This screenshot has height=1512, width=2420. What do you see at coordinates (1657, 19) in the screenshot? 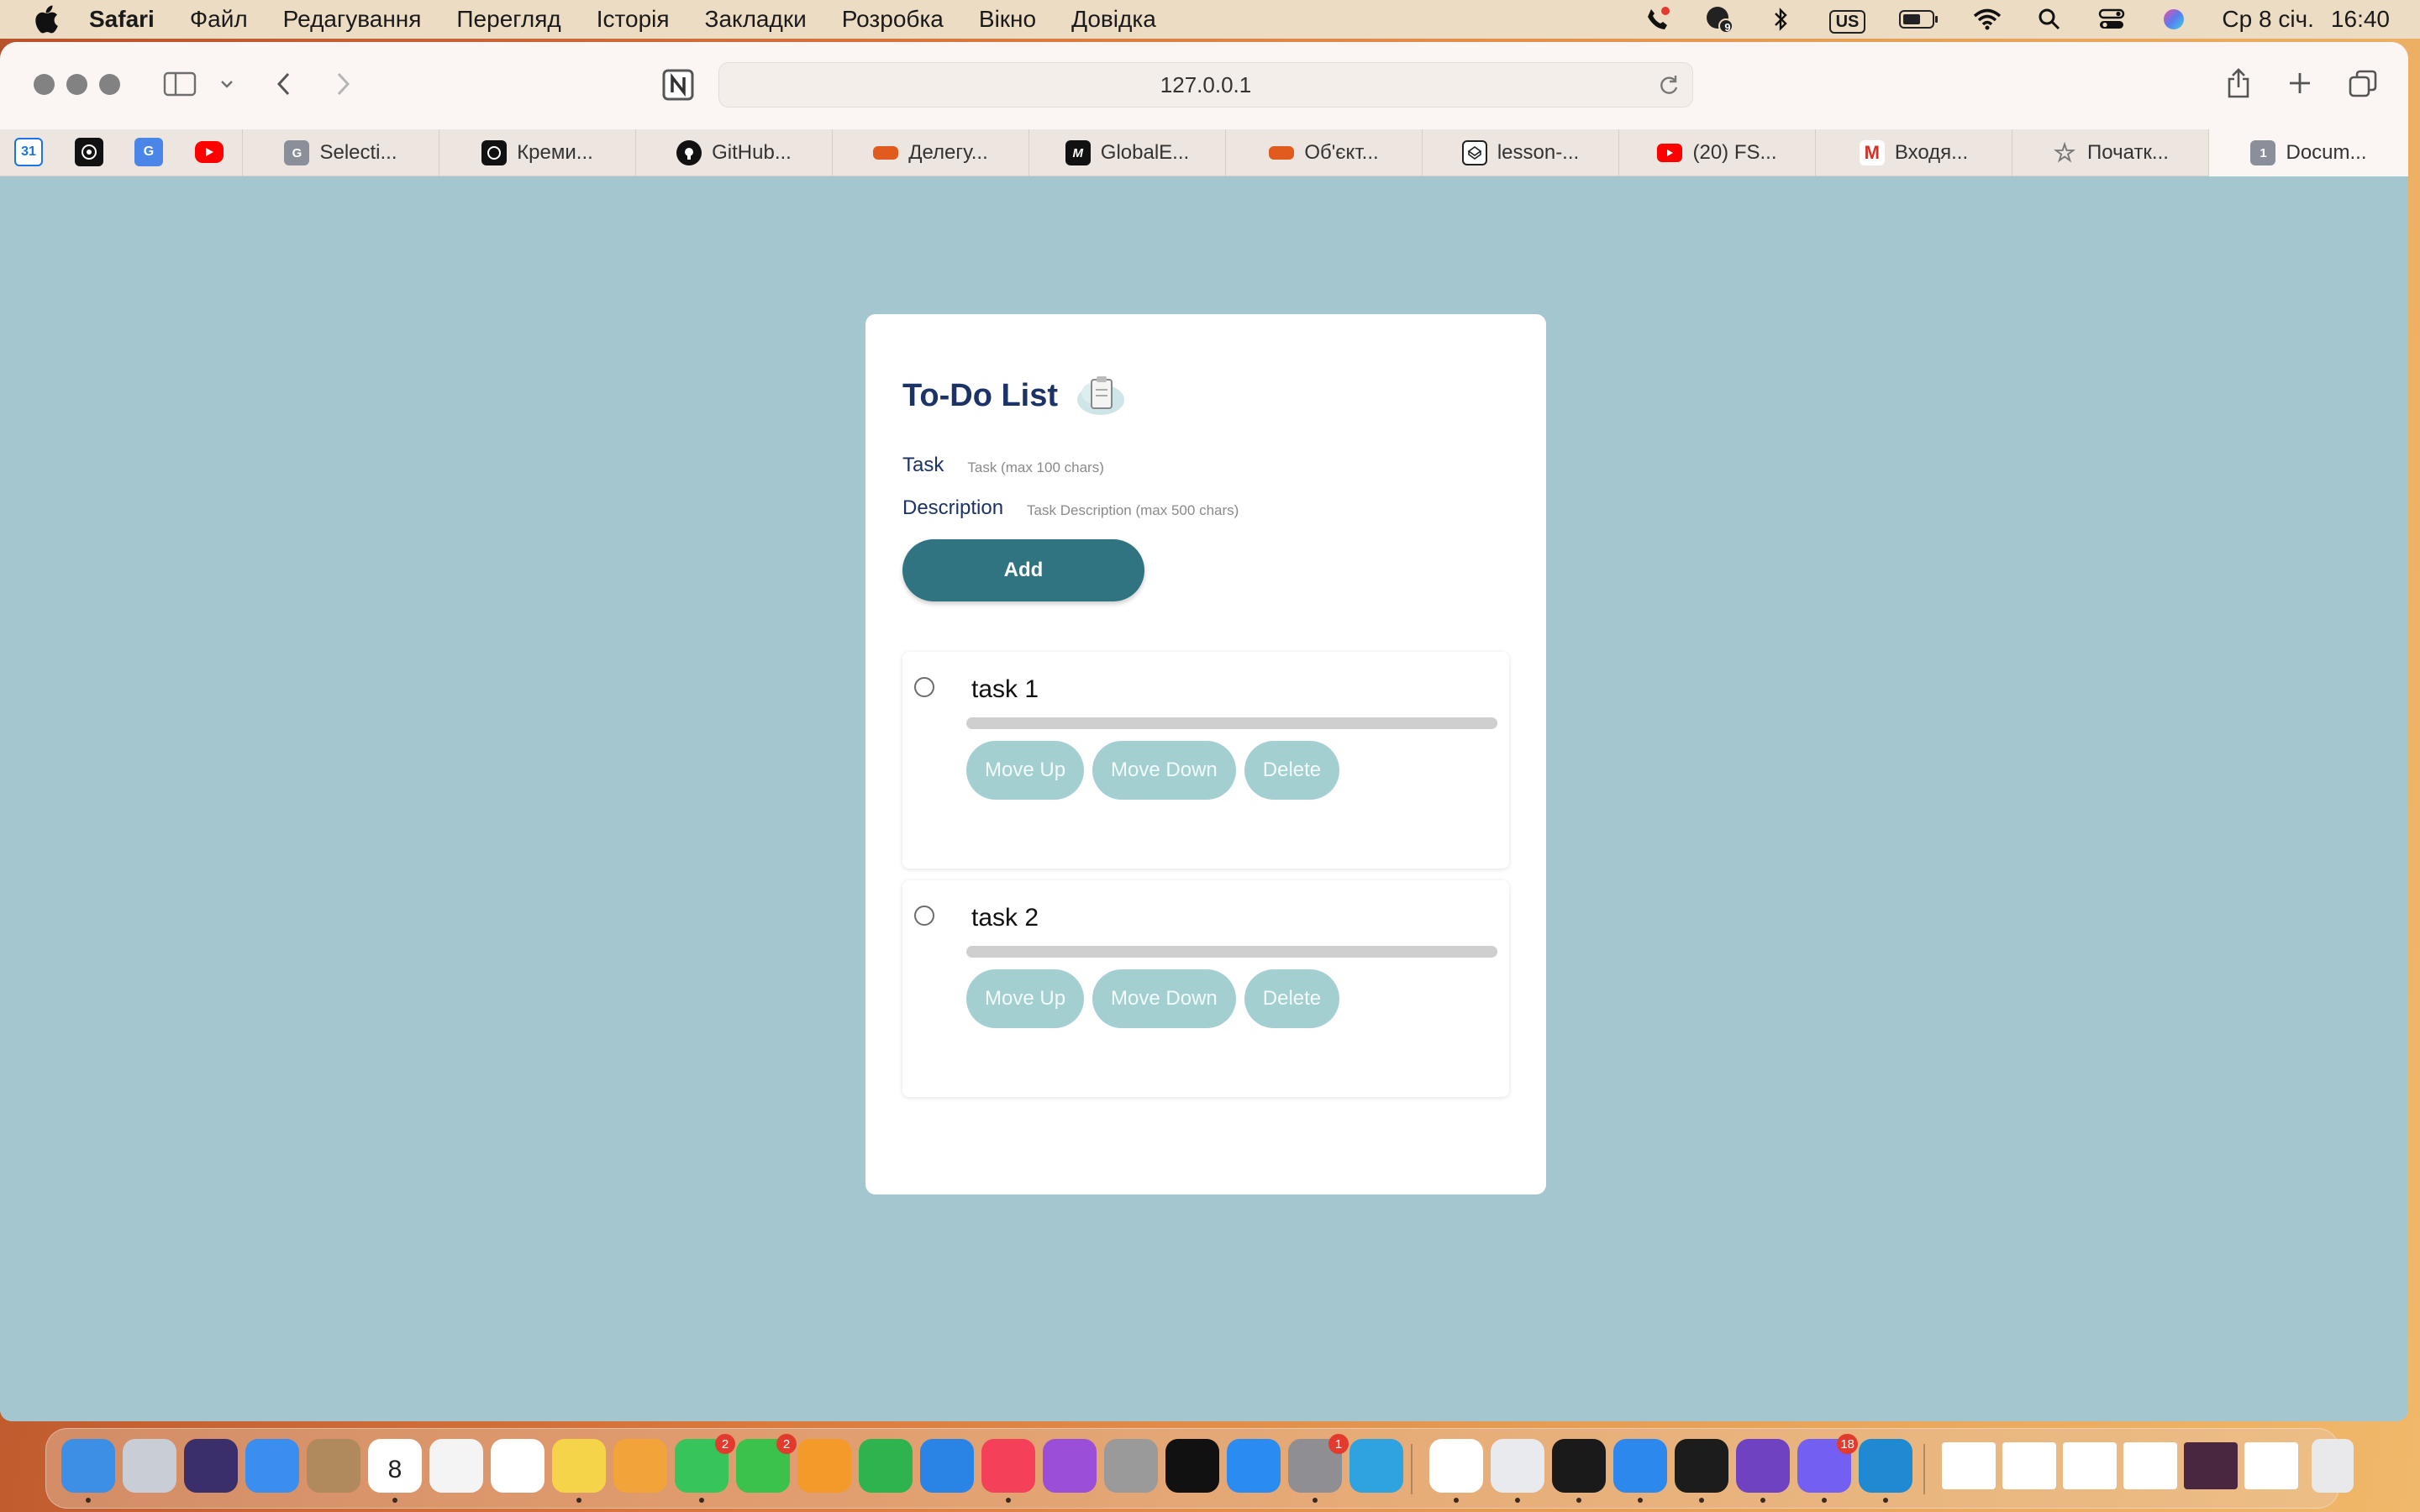
I see `phone-icon` at bounding box center [1657, 19].